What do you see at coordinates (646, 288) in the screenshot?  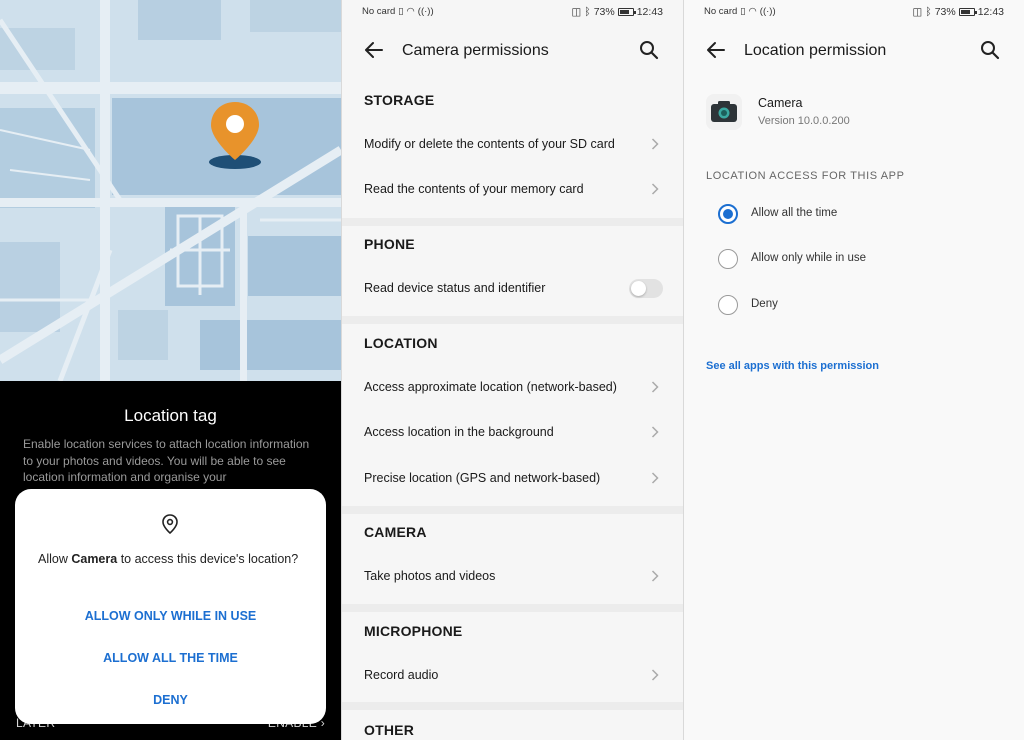 I see `device-status-toggle` at bounding box center [646, 288].